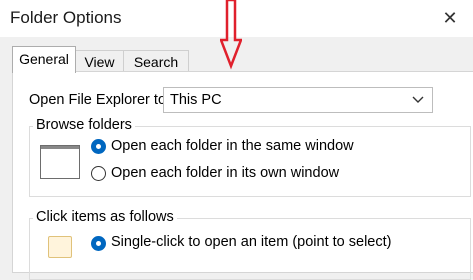 This screenshot has width=473, height=280. Describe the element at coordinates (156, 61) in the screenshot. I see `tab-search: Search` at that location.